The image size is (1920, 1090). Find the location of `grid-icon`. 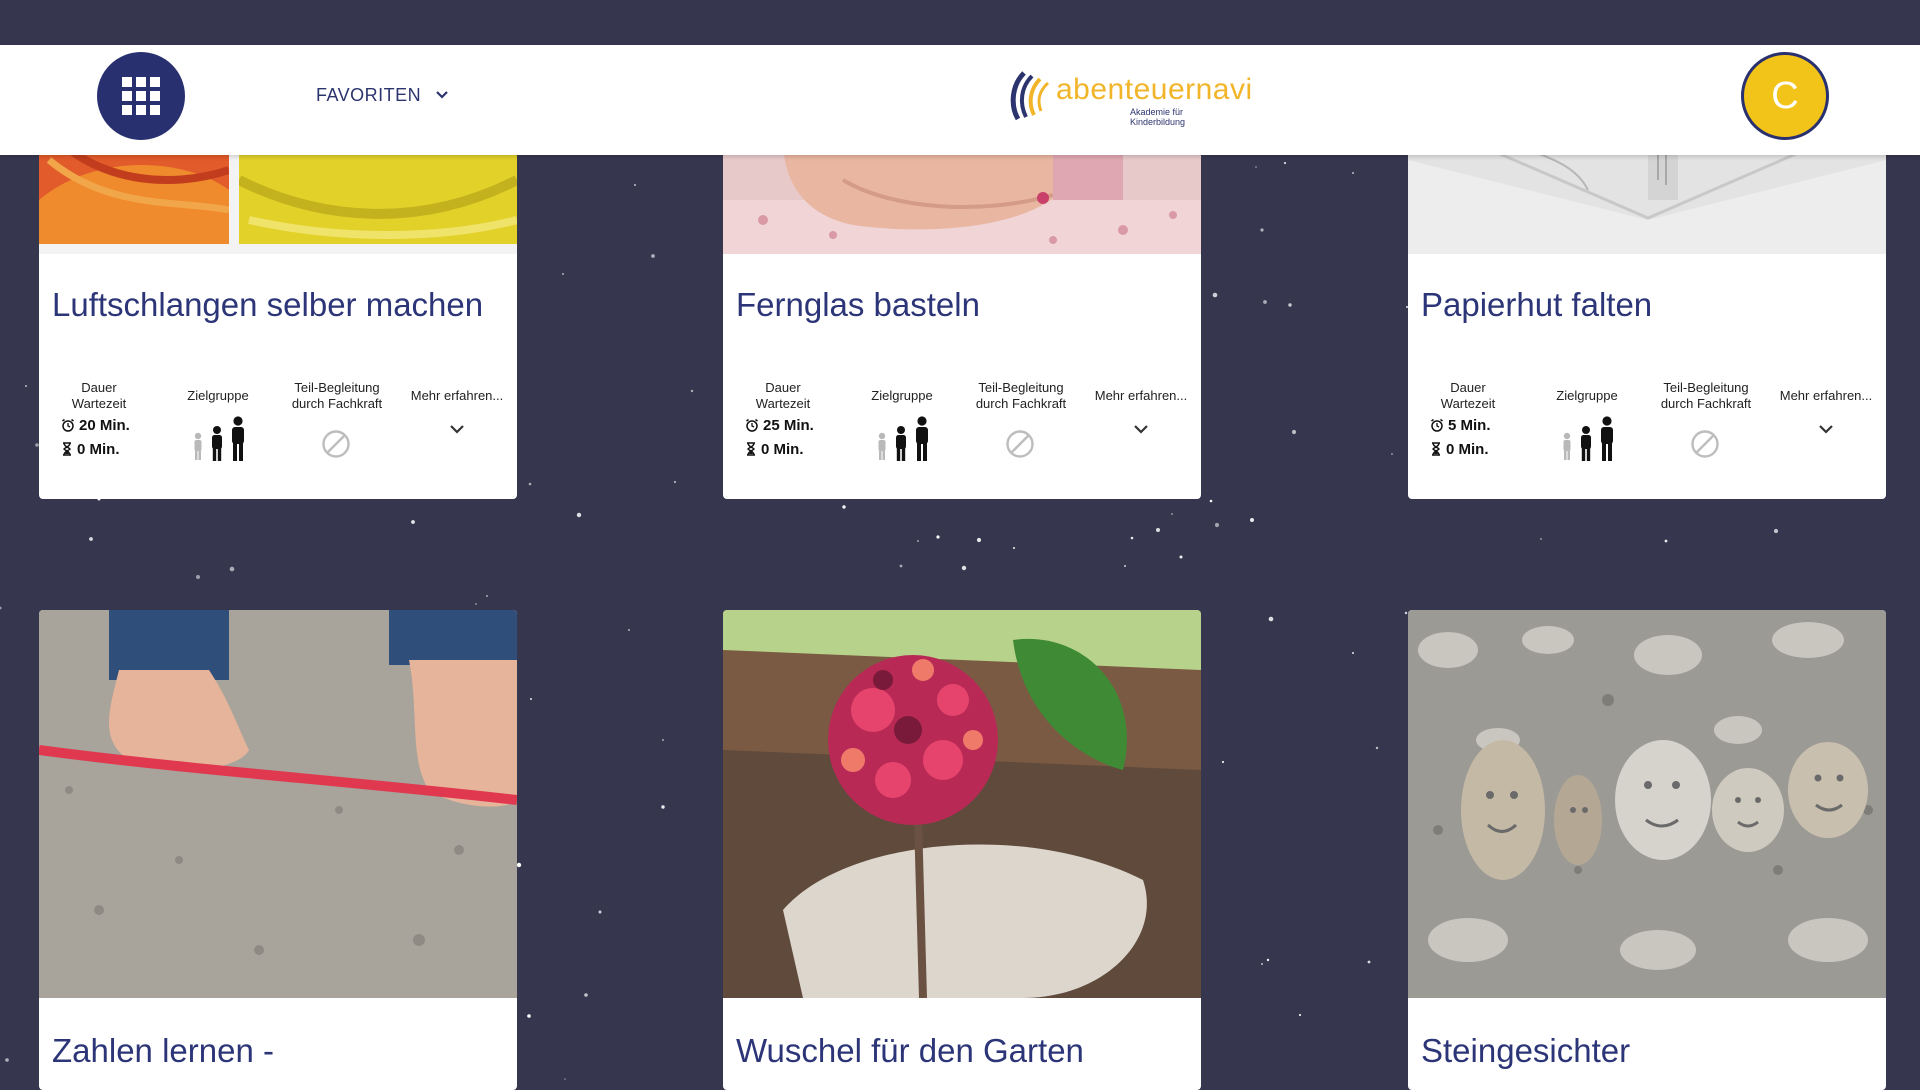

grid-icon is located at coordinates (141, 96).